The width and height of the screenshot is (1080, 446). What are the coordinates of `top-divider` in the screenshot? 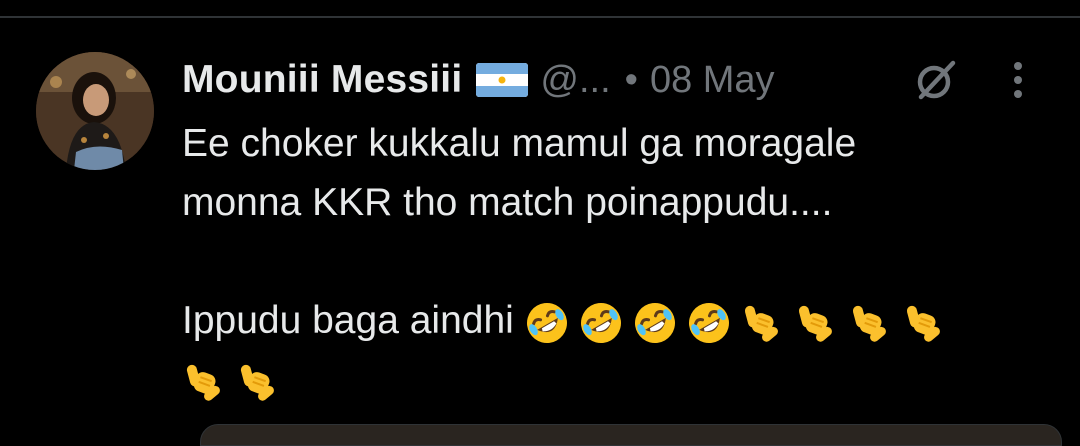 It's located at (540, 9).